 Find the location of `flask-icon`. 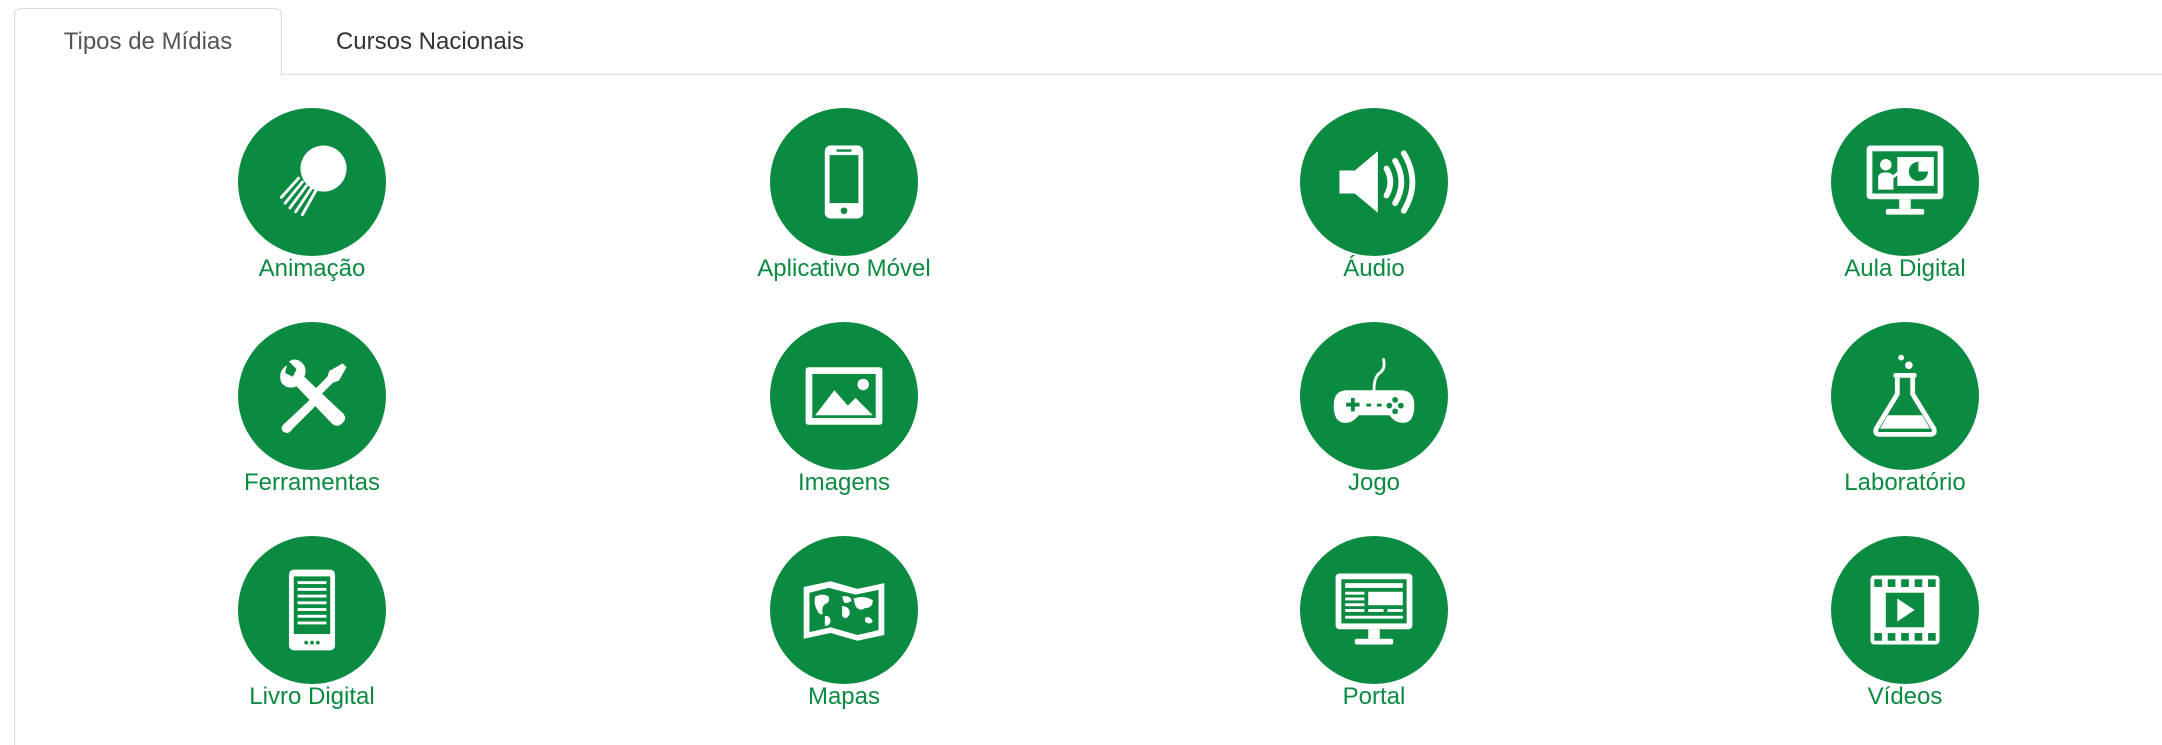

flask-icon is located at coordinates (1905, 396).